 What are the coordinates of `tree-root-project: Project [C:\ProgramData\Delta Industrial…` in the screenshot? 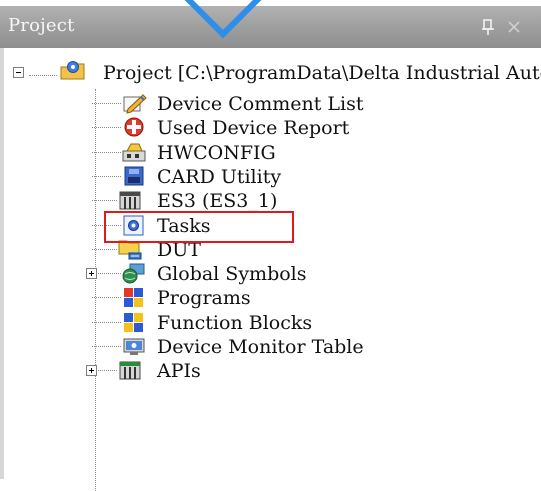 It's located at (270, 72).